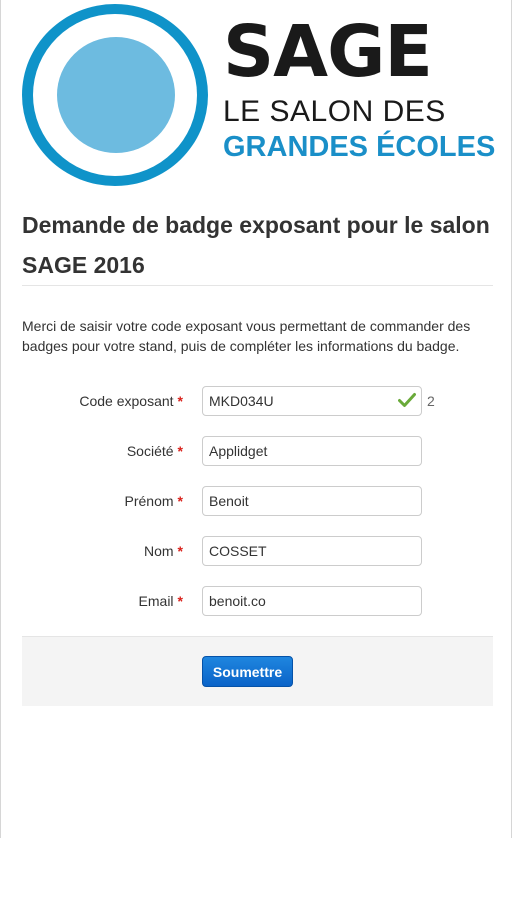 The image size is (513, 900). Describe the element at coordinates (160, 601) in the screenshot. I see `email-label: Email *` at that location.